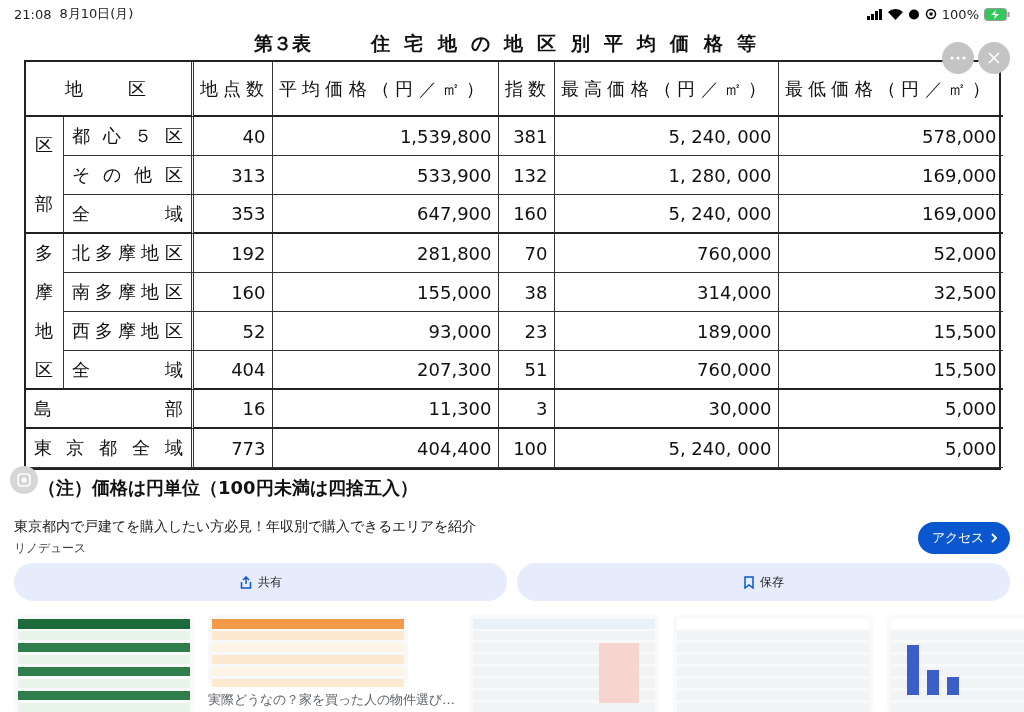 This screenshot has width=1024, height=712. What do you see at coordinates (526, 89) in the screenshot?
I see `column-header: 指数` at bounding box center [526, 89].